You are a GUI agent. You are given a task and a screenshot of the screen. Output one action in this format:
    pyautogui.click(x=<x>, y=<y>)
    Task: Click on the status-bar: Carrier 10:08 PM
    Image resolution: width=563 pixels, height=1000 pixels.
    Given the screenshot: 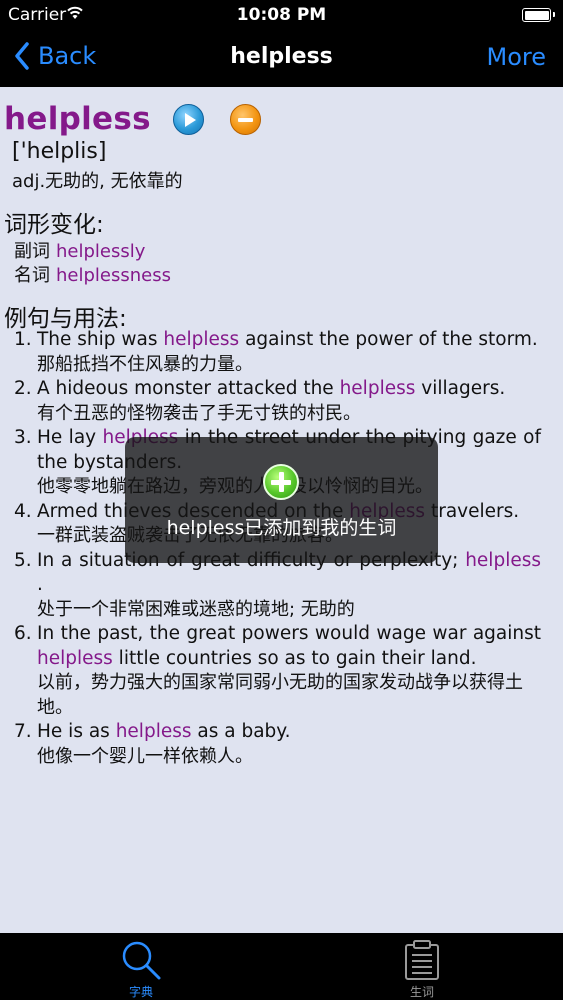 What is the action you would take?
    pyautogui.click(x=281, y=15)
    